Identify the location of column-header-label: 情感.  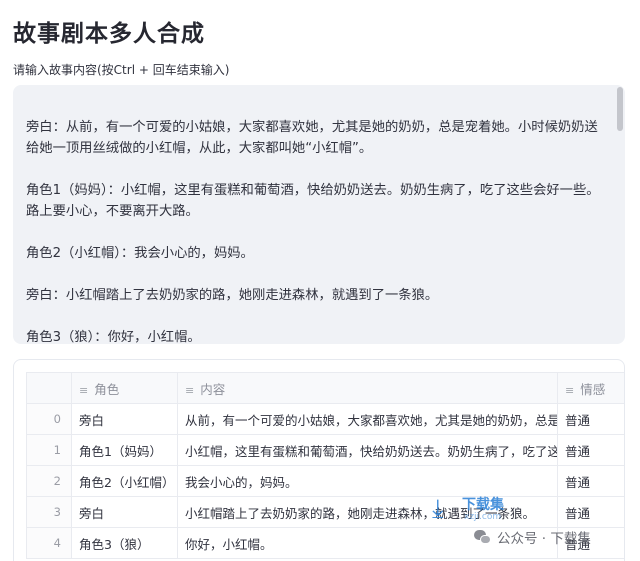
(593, 389).